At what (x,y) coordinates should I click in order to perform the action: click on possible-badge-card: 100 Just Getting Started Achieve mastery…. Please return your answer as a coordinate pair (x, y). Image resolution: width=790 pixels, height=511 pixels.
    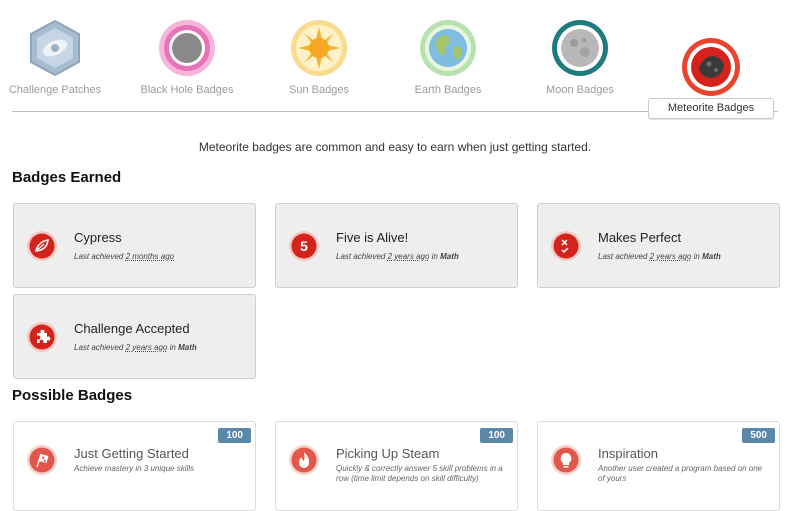
    Looking at the image, I should click on (134, 466).